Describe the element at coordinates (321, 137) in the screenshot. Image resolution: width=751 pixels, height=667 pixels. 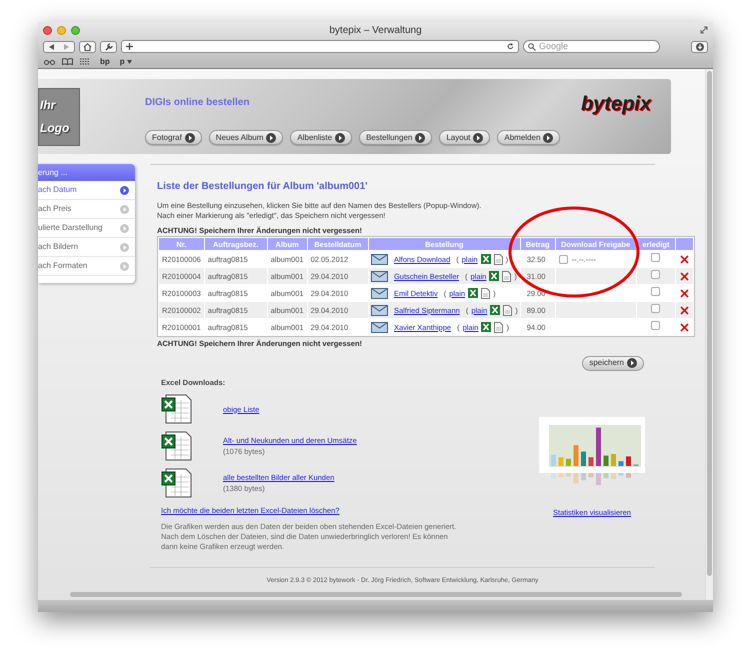
I see `nav-button: Albenliste` at that location.